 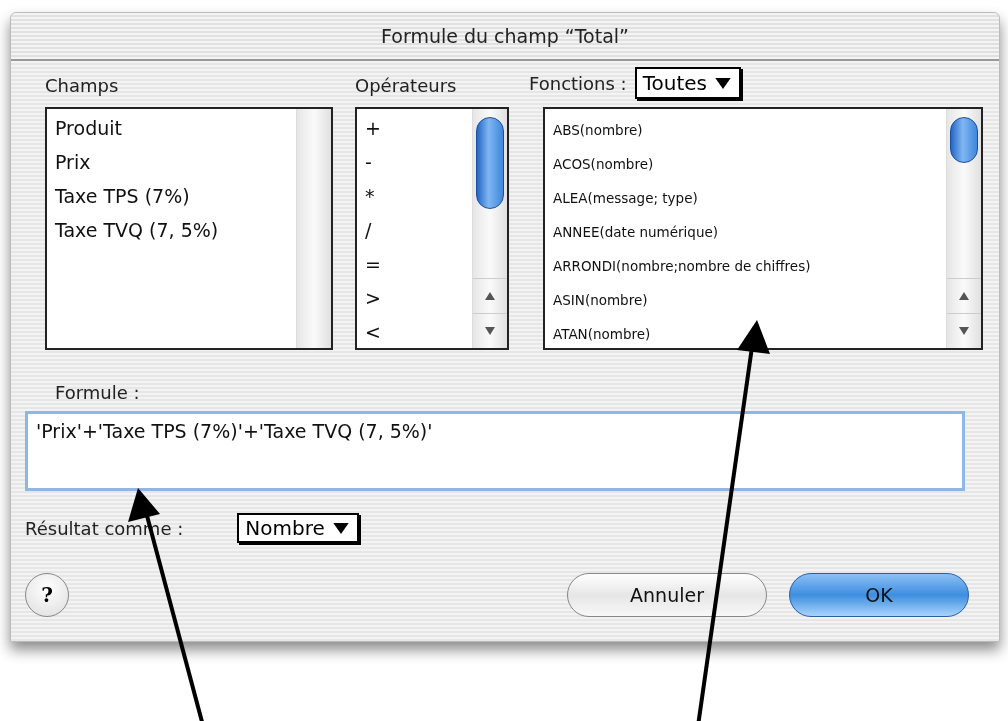 What do you see at coordinates (745, 130) in the screenshot?
I see `function-item: ABS(nombre)` at bounding box center [745, 130].